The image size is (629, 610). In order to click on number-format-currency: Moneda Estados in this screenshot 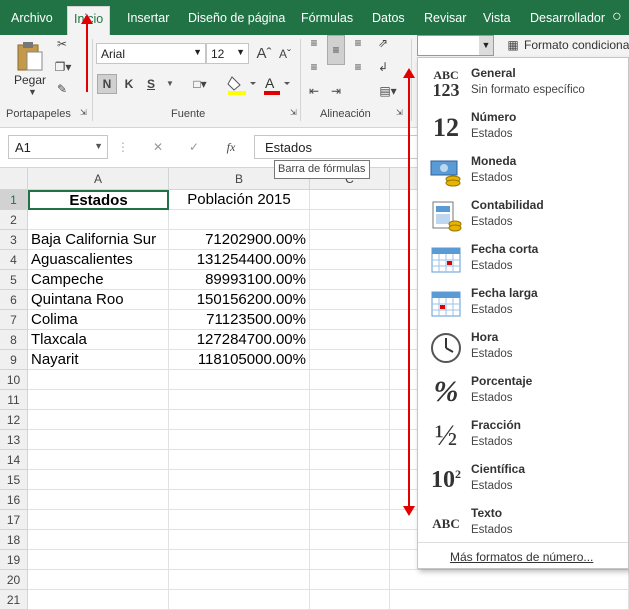, I will do `click(523, 172)`.